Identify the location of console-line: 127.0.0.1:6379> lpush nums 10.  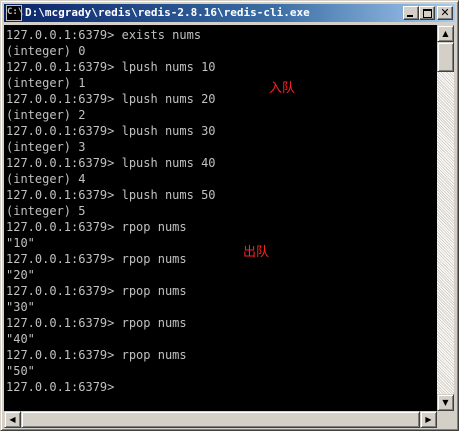
(111, 67).